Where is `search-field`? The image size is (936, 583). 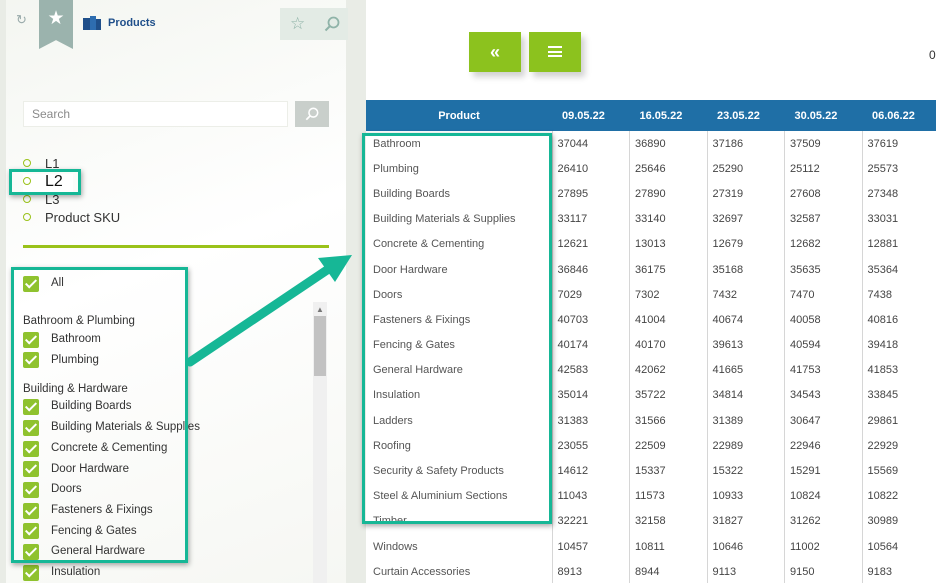 search-field is located at coordinates (155, 114).